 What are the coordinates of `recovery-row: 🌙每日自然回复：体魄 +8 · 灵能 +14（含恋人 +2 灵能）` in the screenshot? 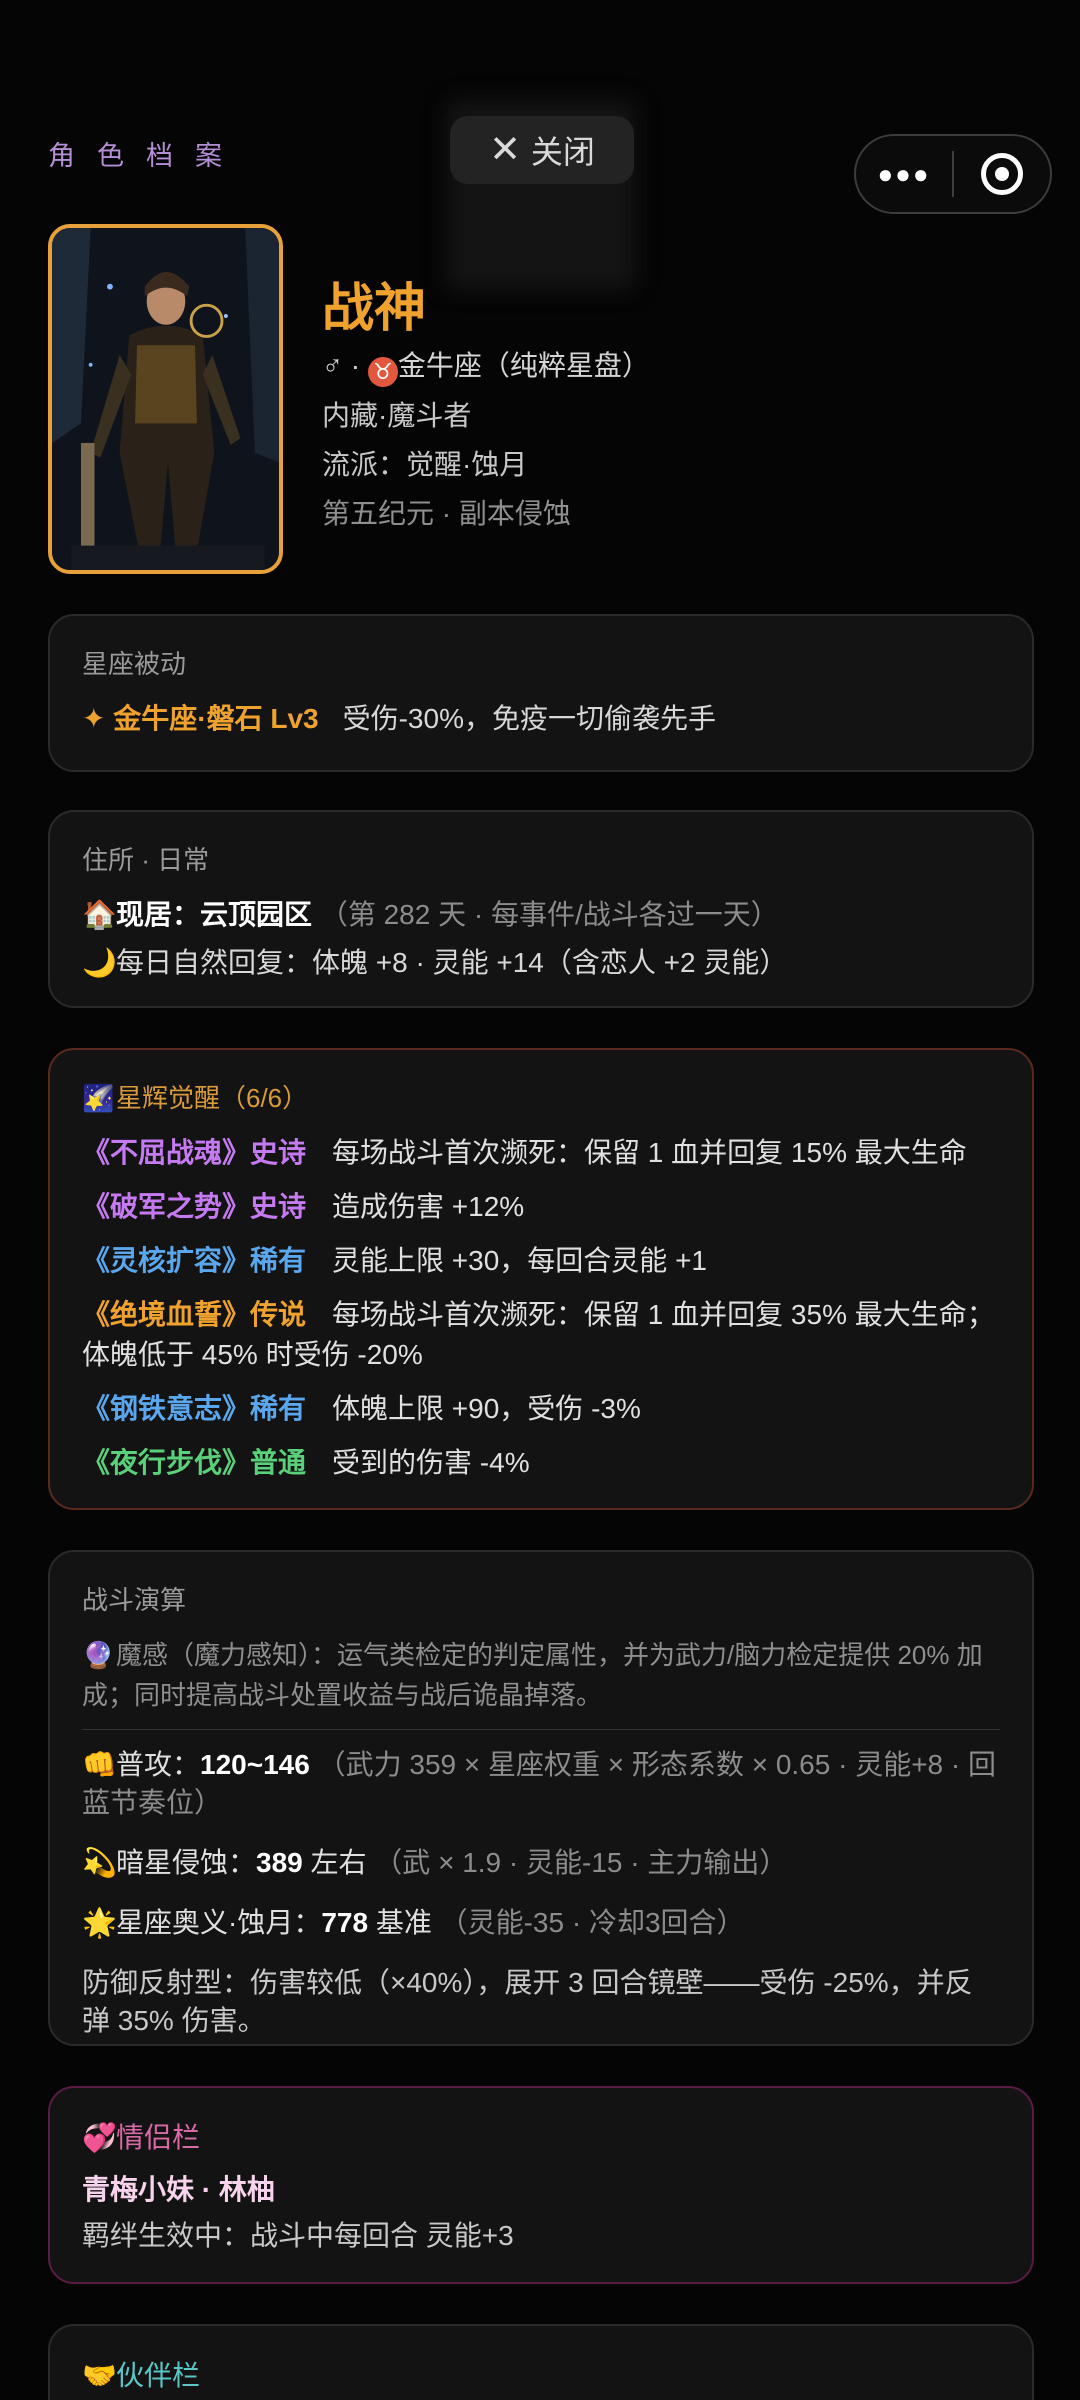 It's located at (541, 963).